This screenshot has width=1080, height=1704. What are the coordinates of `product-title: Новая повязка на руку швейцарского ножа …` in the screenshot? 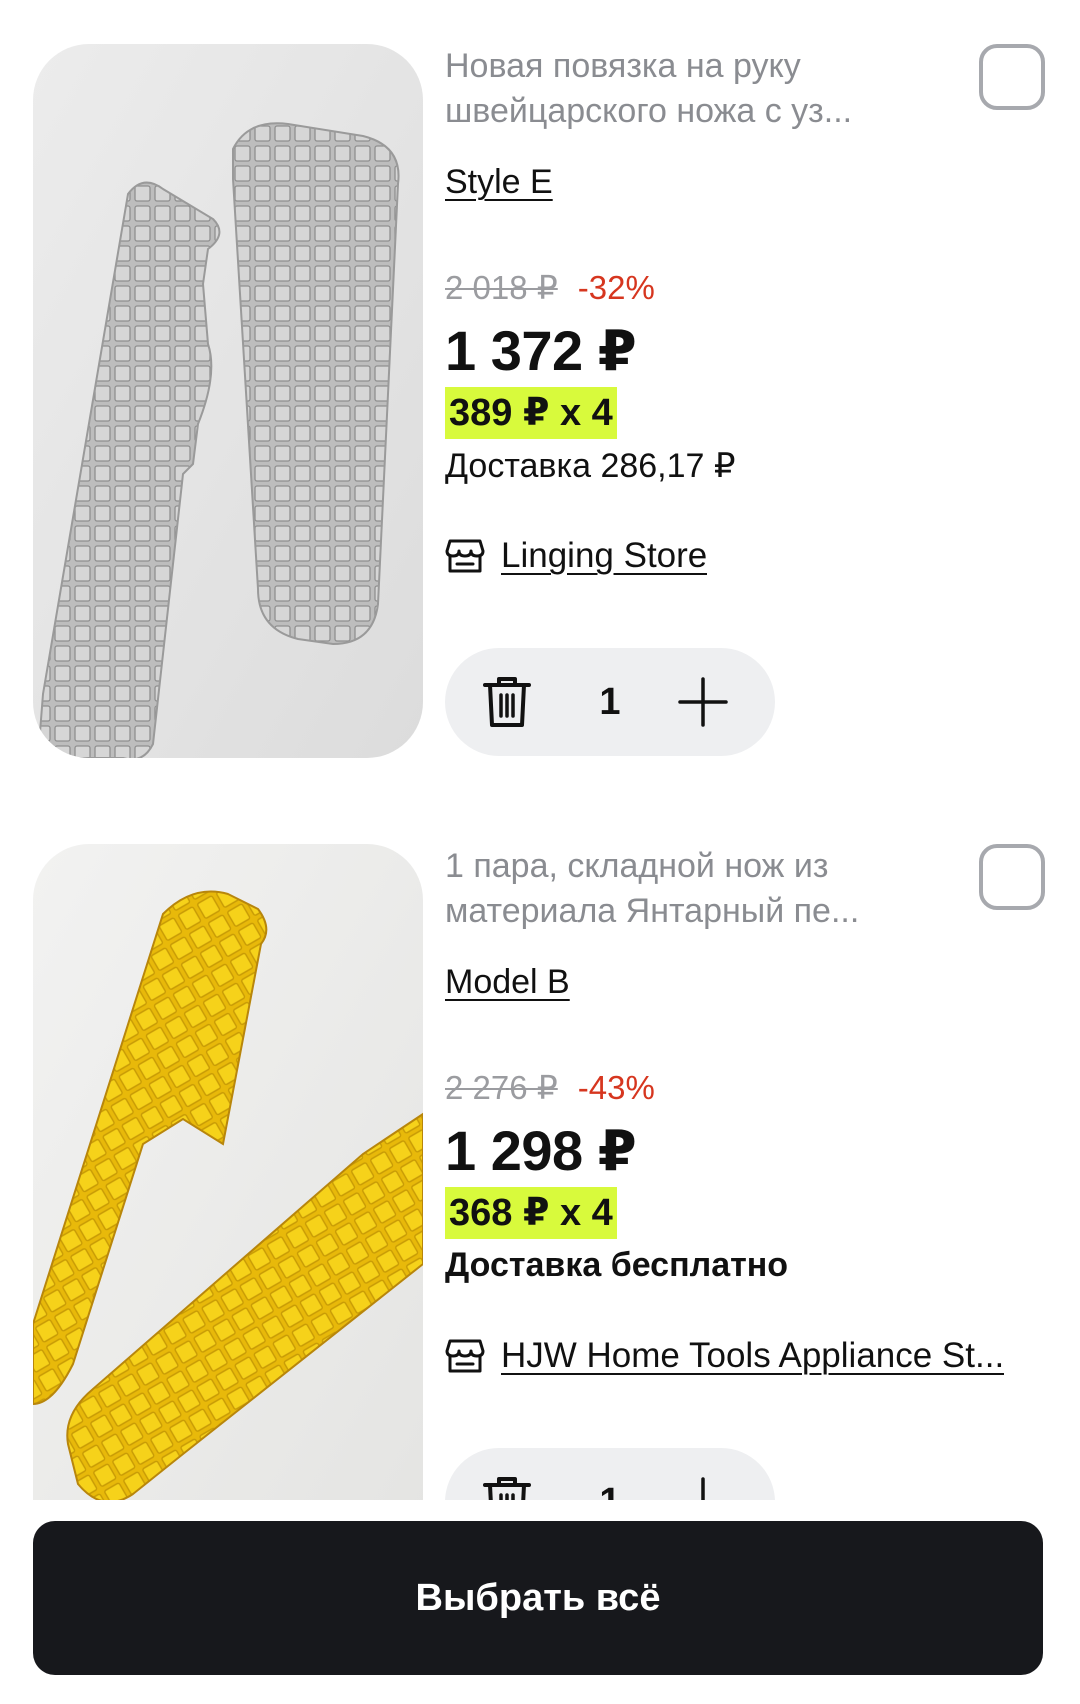 It's located at (690, 89).